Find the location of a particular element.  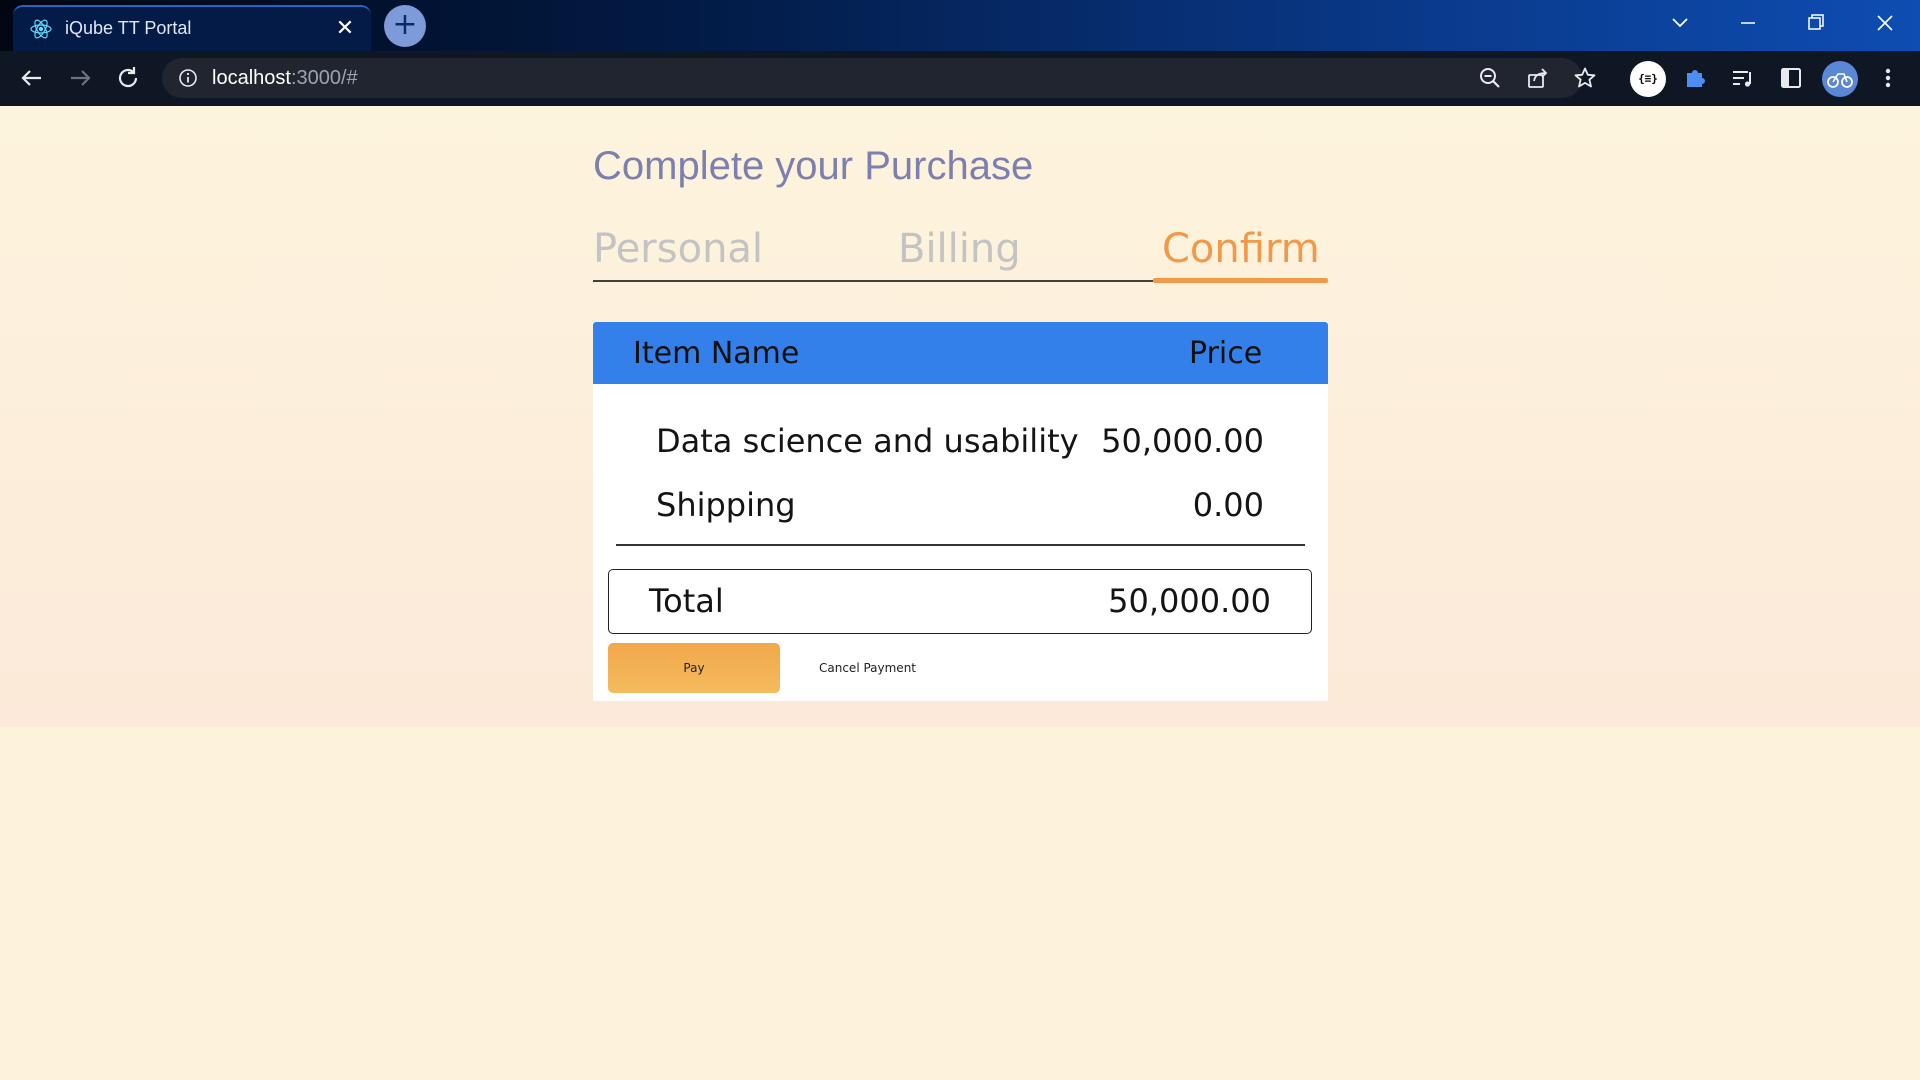

share-icon is located at coordinates (1538, 78).